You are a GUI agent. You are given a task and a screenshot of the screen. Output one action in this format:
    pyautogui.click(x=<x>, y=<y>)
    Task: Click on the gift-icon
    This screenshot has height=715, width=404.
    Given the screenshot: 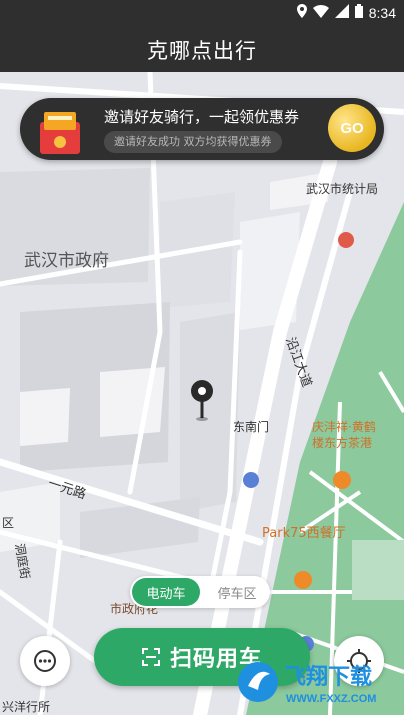 What is the action you would take?
    pyautogui.click(x=60, y=133)
    